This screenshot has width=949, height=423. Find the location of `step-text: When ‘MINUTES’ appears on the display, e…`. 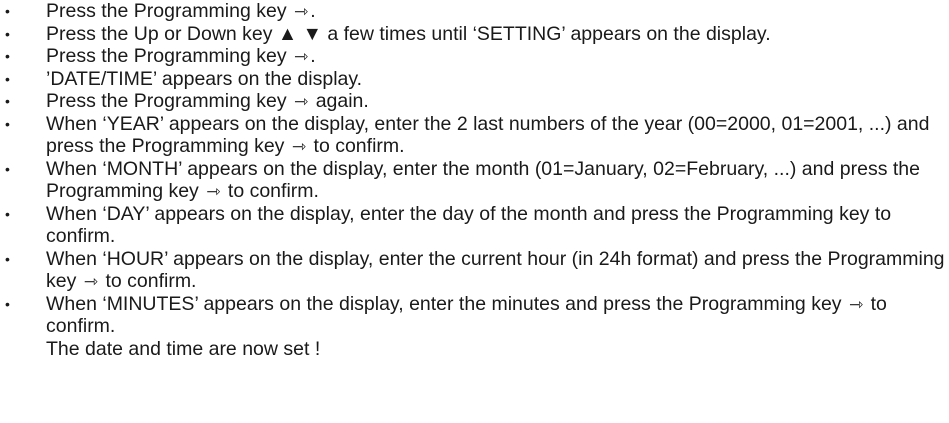

step-text: When ‘MINUTES’ appears on the display, e… is located at coordinates (444, 303).